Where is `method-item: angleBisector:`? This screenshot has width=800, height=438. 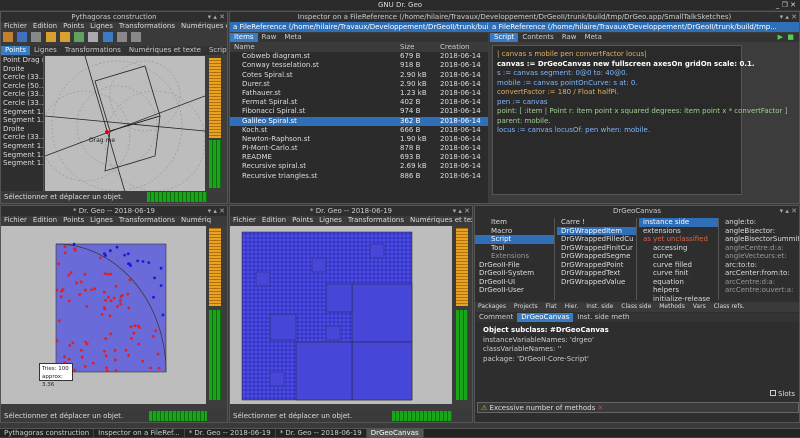
method-item: angleBisector: is located at coordinates (760, 231).